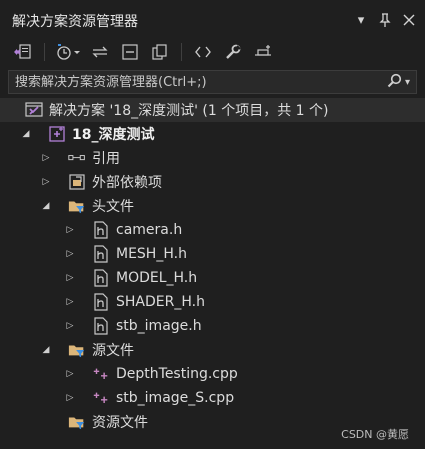 This screenshot has height=449, width=425. What do you see at coordinates (175, 398) in the screenshot?
I see `file-label: stb_image_S.cpp` at bounding box center [175, 398].